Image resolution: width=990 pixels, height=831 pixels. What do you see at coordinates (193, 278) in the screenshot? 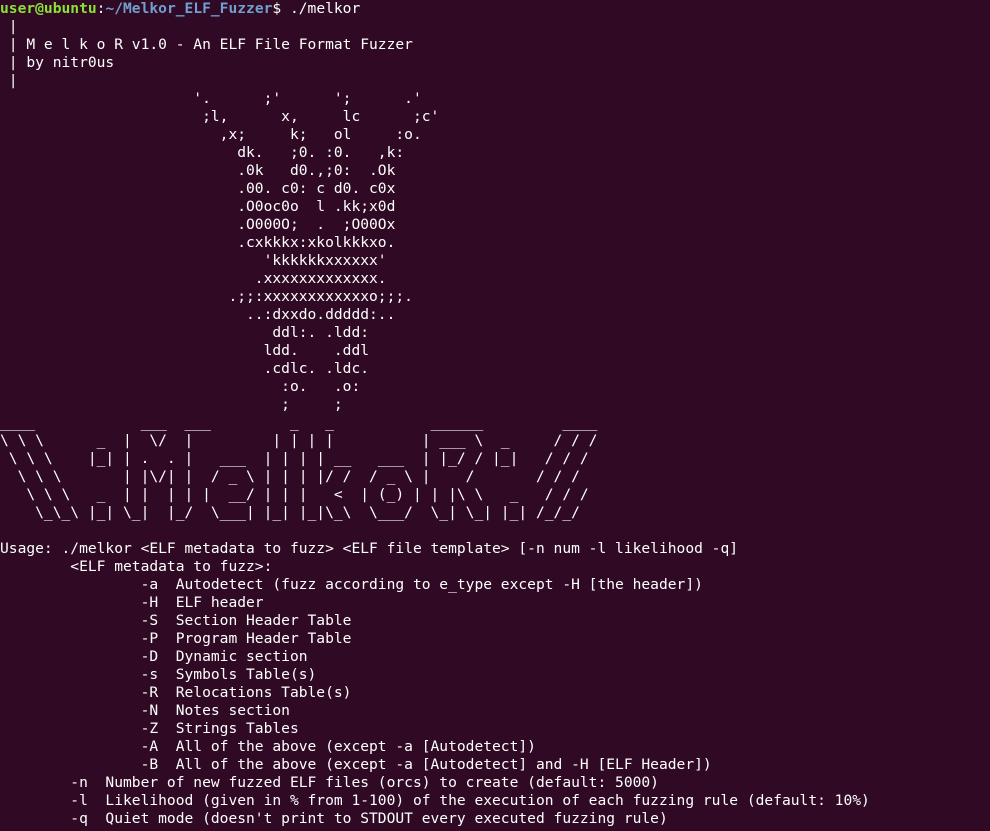
I see `ascii-art-line: .xxxxxxxxxxxxx.` at bounding box center [193, 278].